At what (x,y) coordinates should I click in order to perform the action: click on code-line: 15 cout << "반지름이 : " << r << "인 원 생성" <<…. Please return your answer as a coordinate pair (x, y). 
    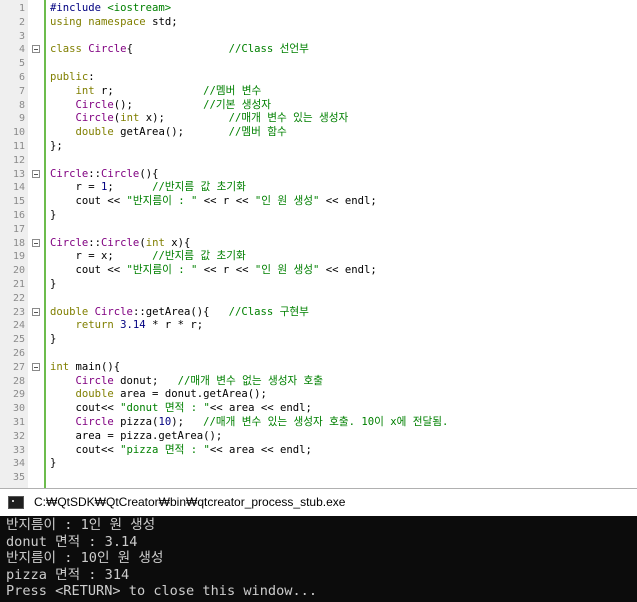
    Looking at the image, I should click on (318, 202).